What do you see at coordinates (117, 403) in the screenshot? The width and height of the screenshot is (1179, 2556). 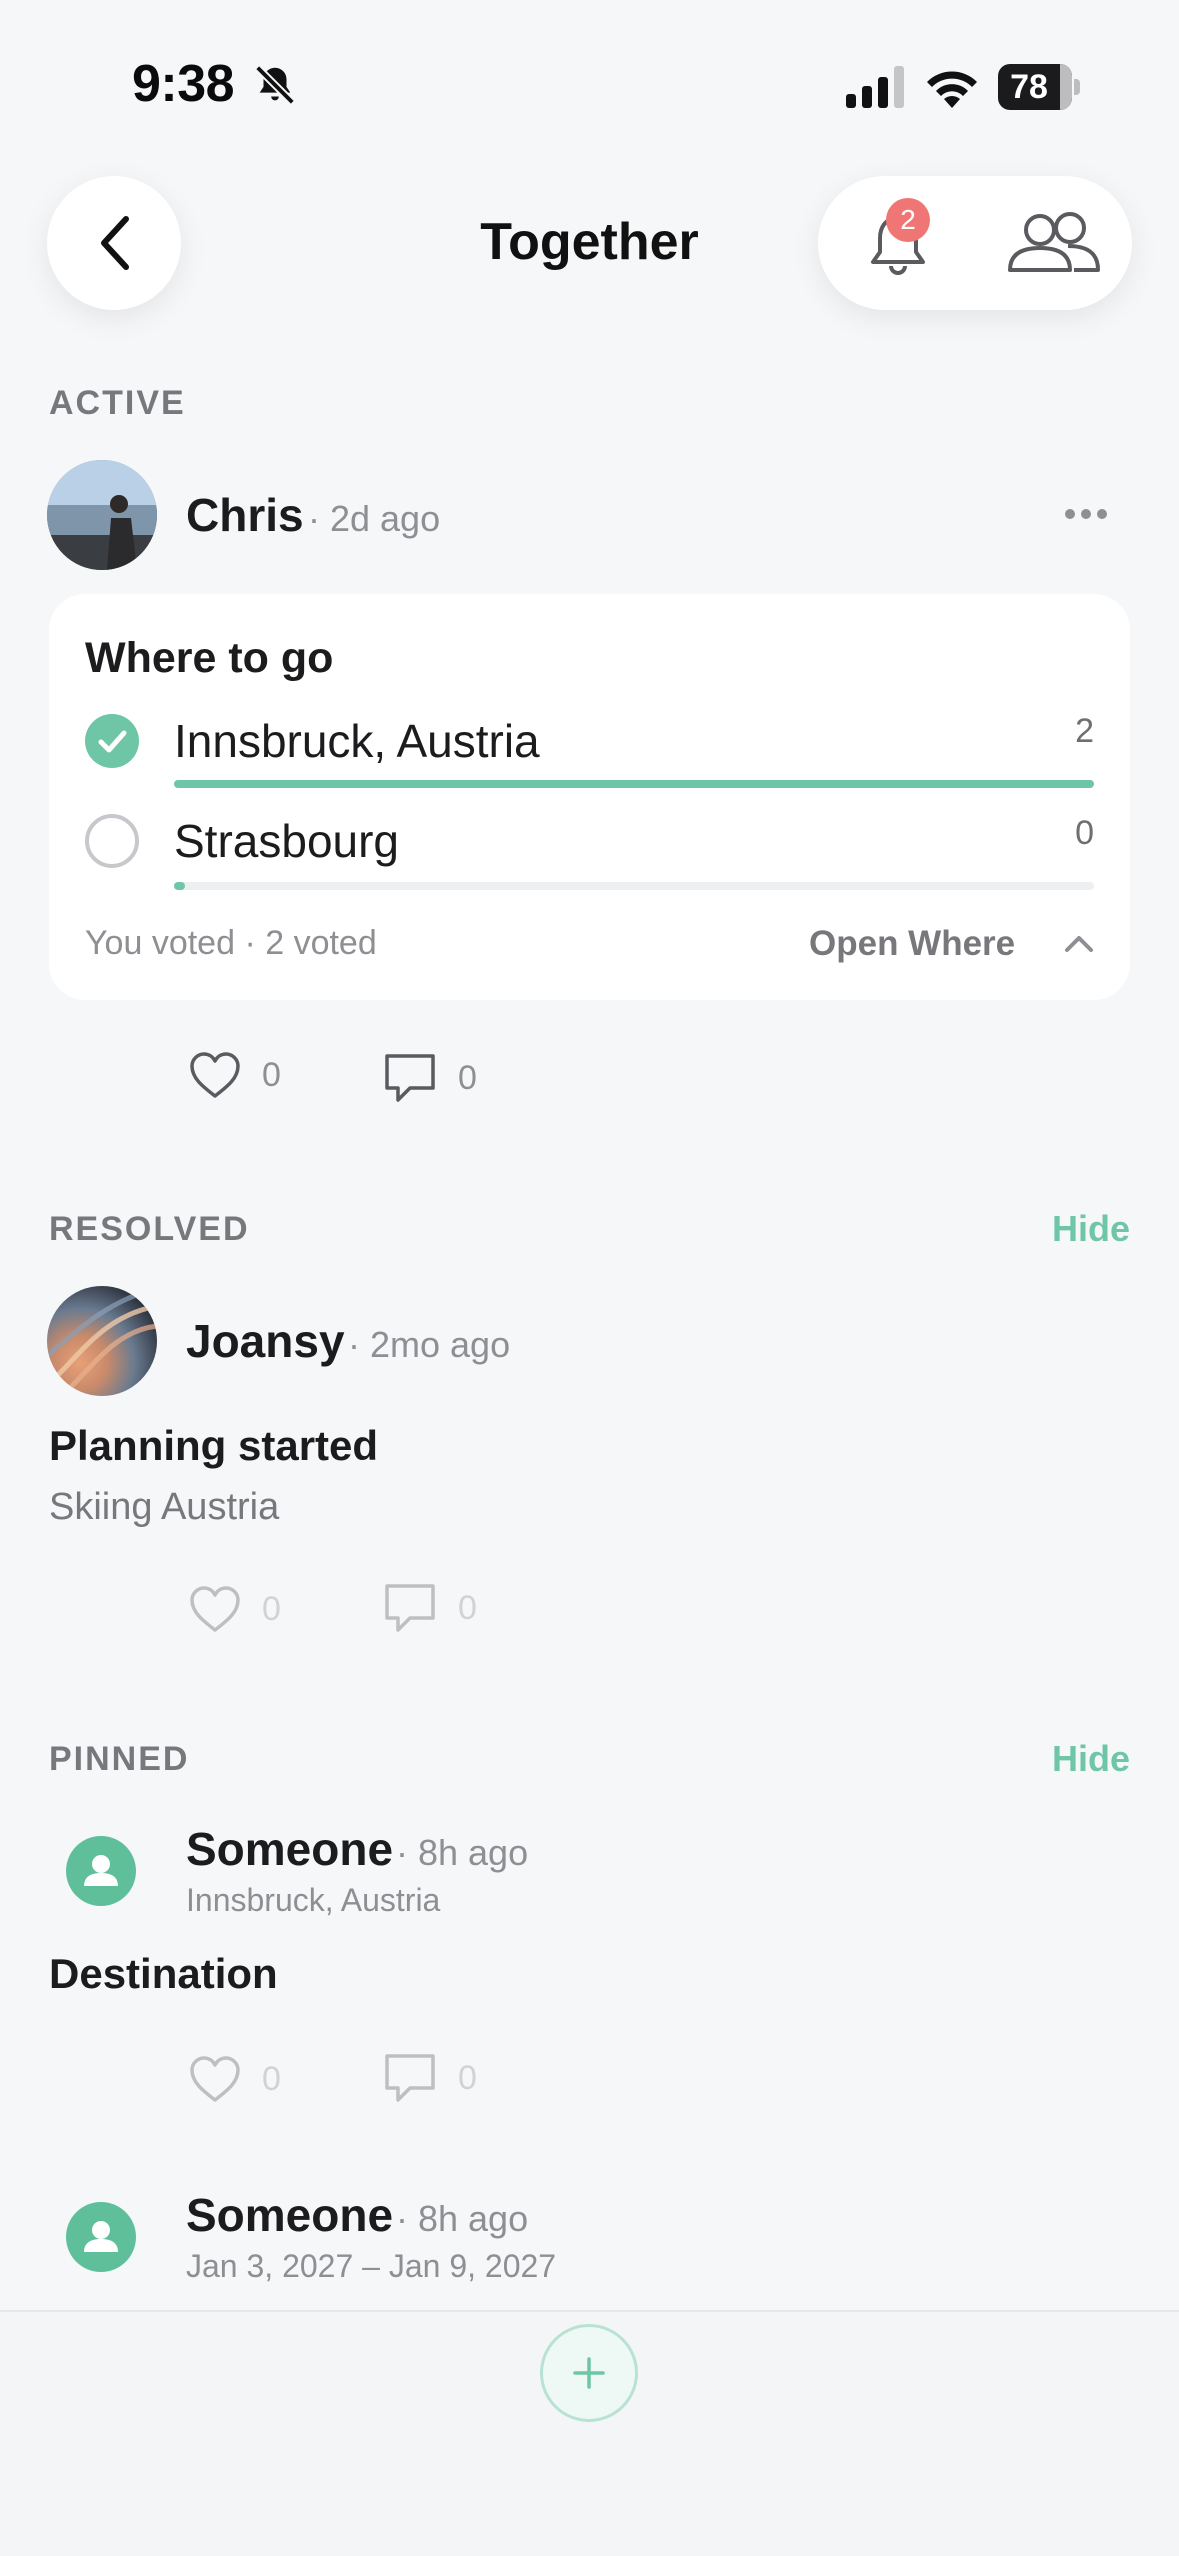 I see `section-label-active: ACTIVE` at bounding box center [117, 403].